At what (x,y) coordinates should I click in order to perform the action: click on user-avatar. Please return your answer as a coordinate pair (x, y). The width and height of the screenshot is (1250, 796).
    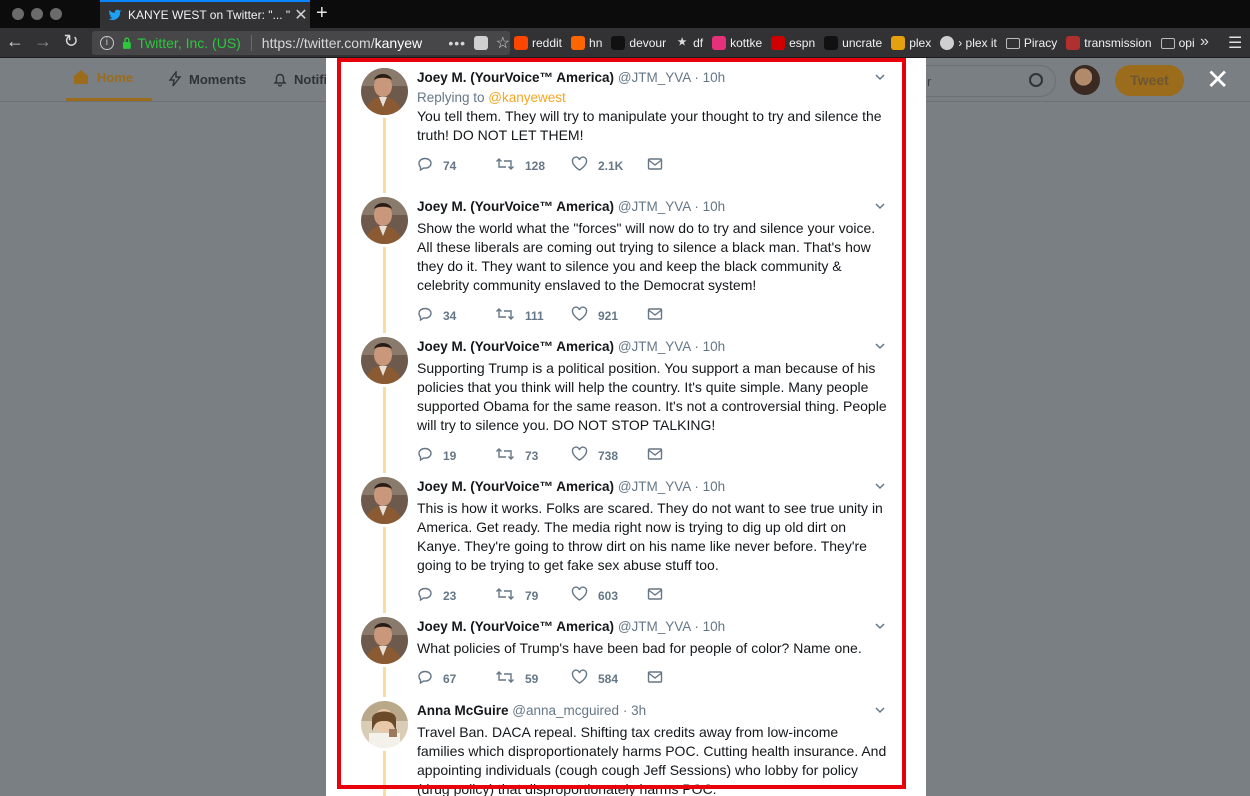
    Looking at the image, I should click on (1085, 80).